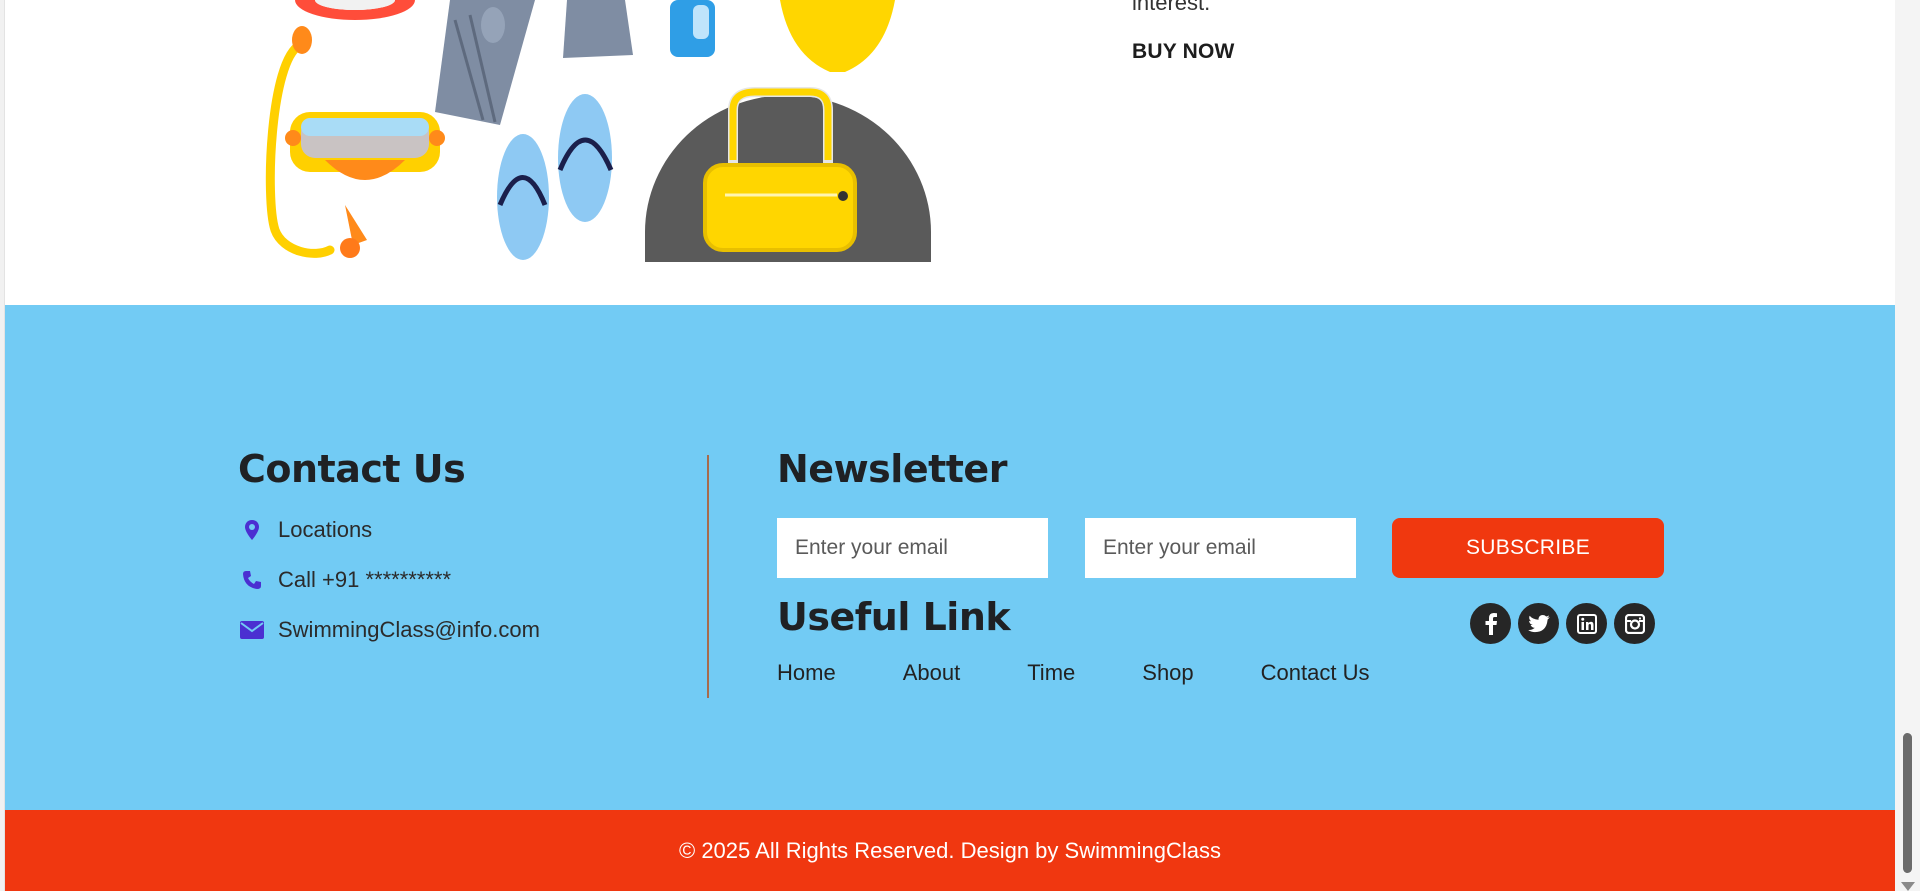  What do you see at coordinates (1907, 445) in the screenshot?
I see `page-scrollbar` at bounding box center [1907, 445].